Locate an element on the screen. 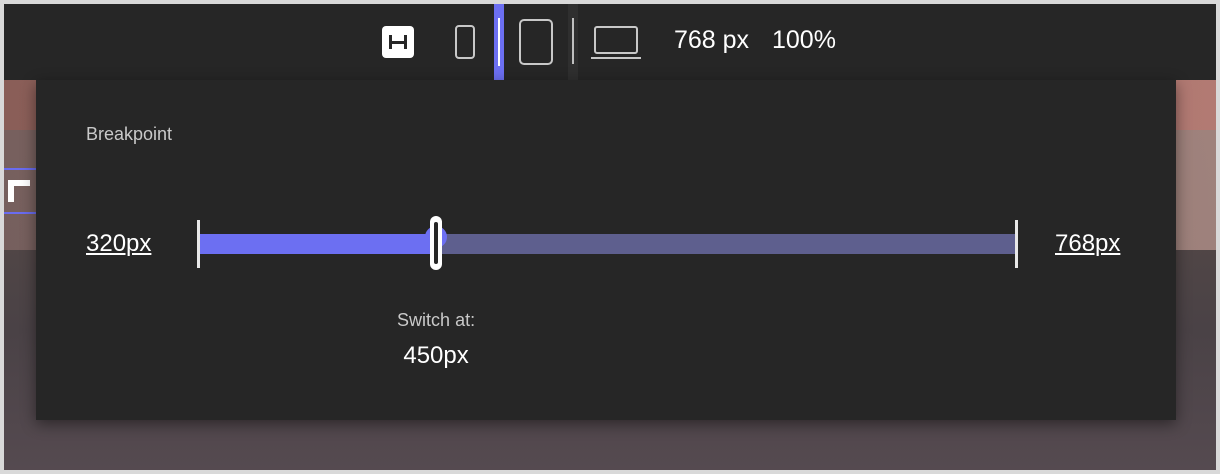  switch-at-label: Switch at: is located at coordinates (436, 320).